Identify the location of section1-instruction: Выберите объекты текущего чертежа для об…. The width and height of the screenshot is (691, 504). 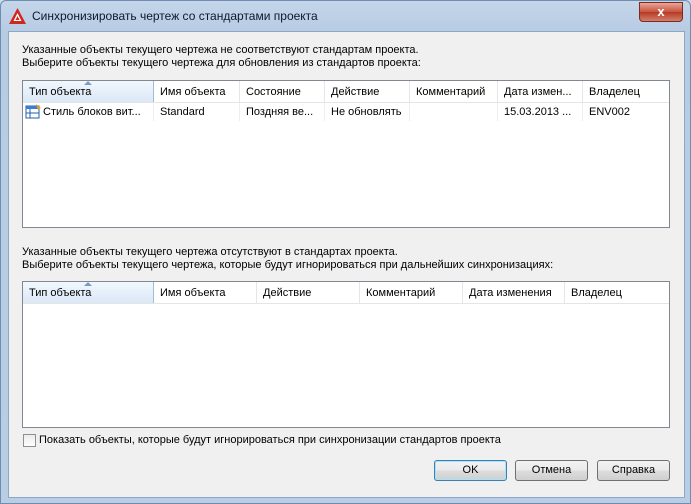
(221, 63).